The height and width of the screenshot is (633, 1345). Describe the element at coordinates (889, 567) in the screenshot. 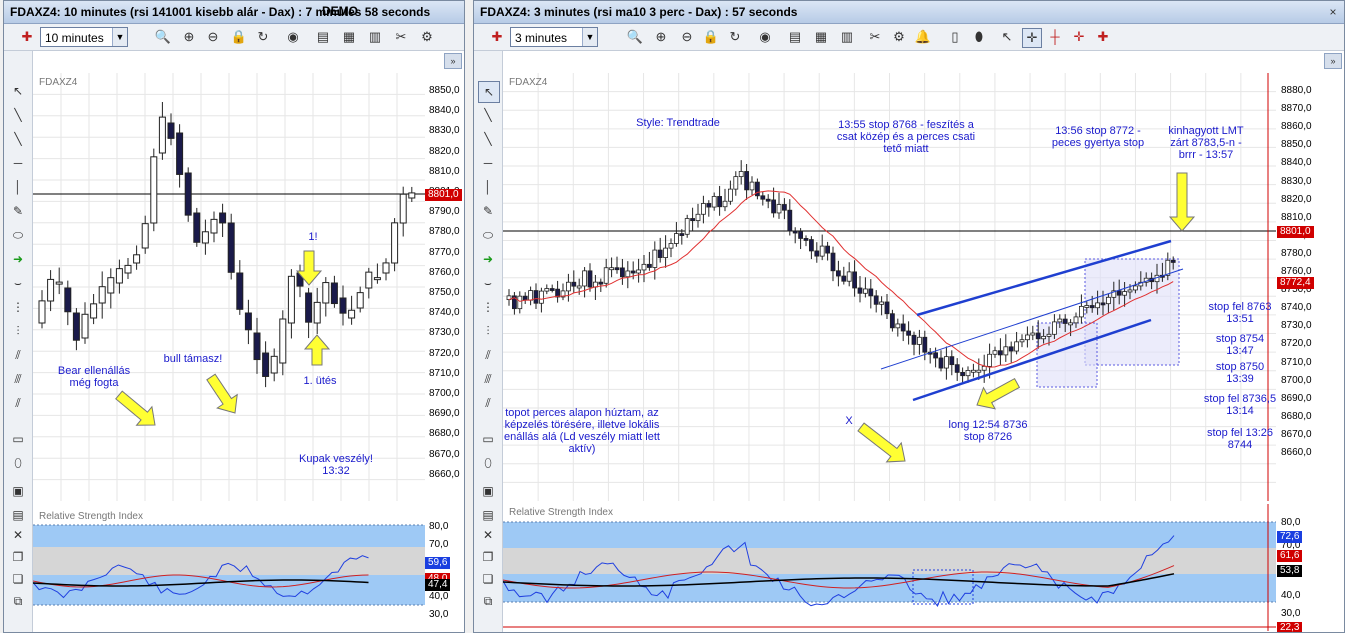

I see `right-rsi-plot: Relative Strength Index` at that location.